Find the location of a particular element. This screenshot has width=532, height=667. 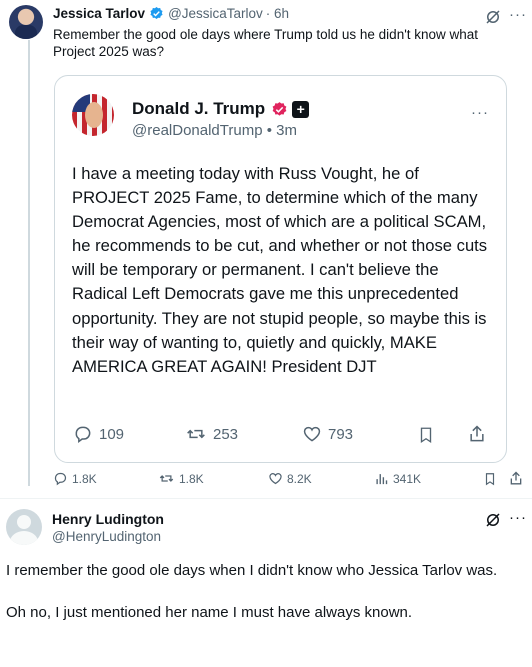

author-name: Henry Ludington is located at coordinates (108, 519).